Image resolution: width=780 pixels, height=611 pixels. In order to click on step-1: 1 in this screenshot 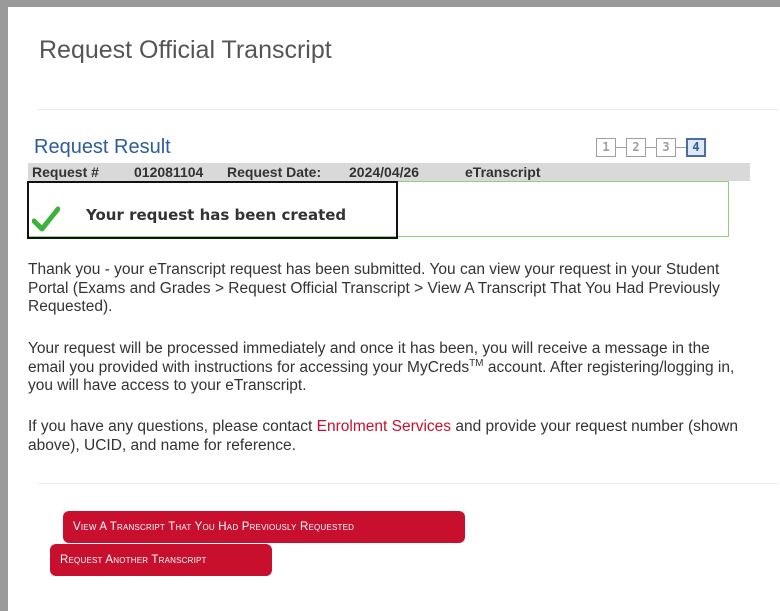, I will do `click(606, 147)`.